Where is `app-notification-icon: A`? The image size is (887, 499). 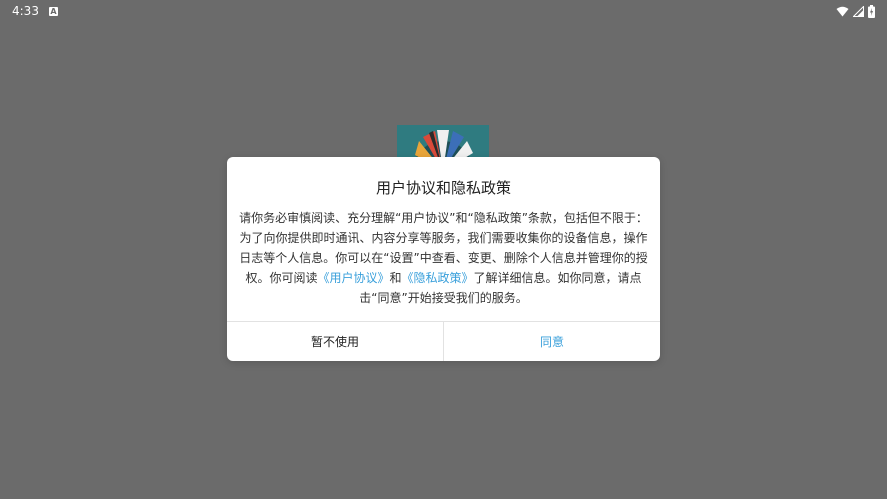
app-notification-icon: A is located at coordinates (53, 11).